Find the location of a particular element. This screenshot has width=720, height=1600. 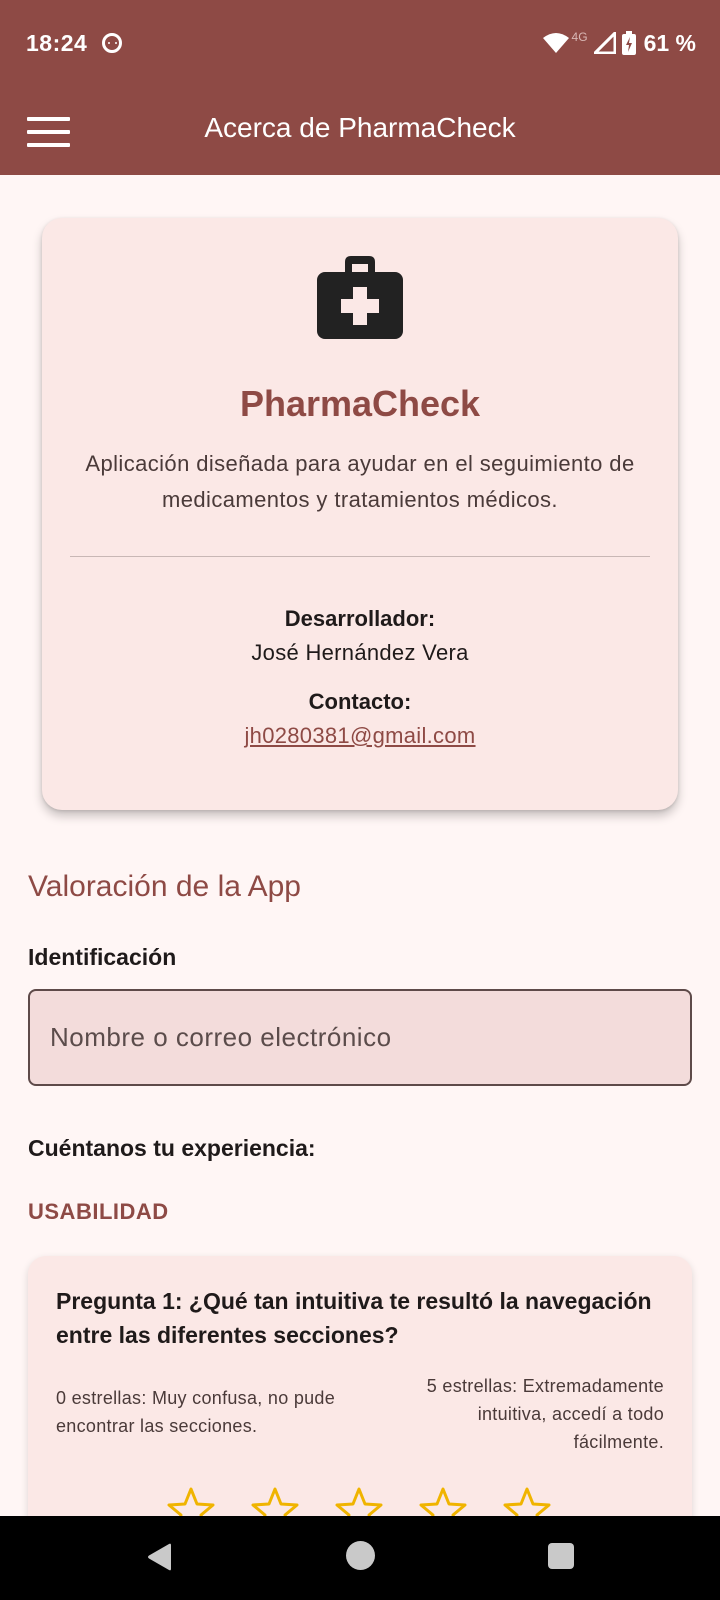

medical-kit-icon is located at coordinates (360, 297).